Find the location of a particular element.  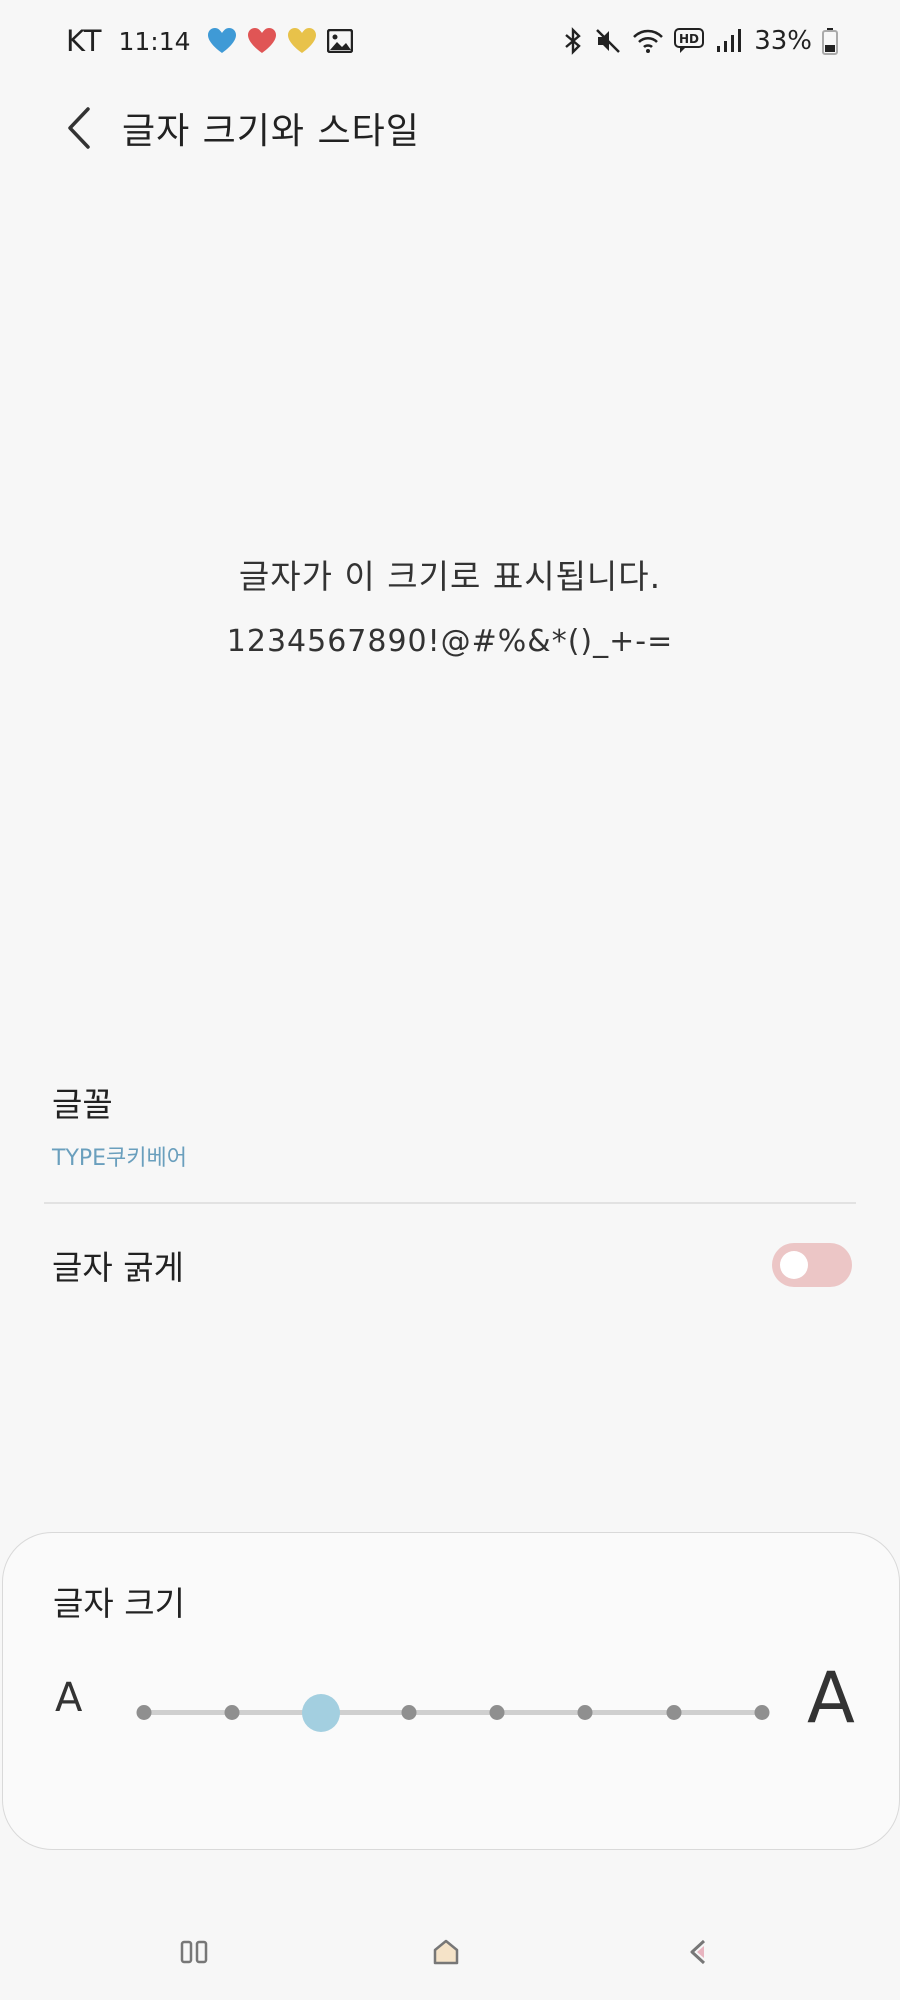

small-size-label: A is located at coordinates (69, 1698).